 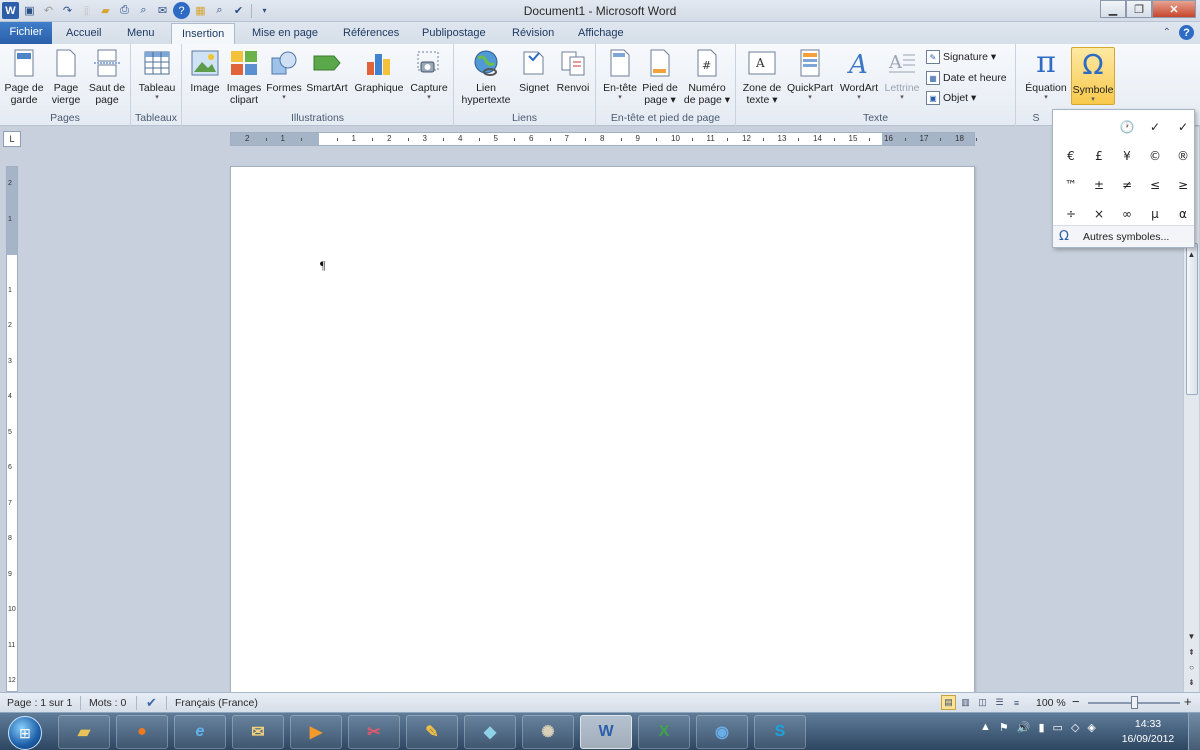 I want to click on chart-button: Graphique, so click(x=379, y=71).